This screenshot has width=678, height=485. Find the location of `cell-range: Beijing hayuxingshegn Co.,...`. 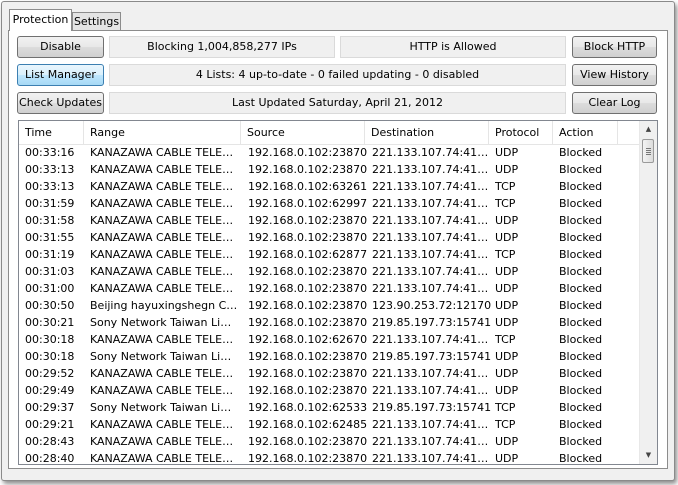

cell-range: Beijing hayuxingshegn Co.,... is located at coordinates (165, 305).